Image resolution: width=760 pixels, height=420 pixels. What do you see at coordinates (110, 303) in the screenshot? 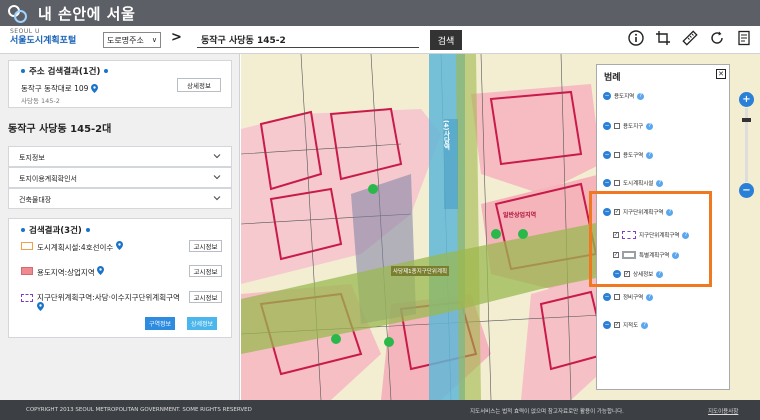
I see `result-label: 지구단위계획구역:사당·이수지구단위계획구역` at bounding box center [110, 303].